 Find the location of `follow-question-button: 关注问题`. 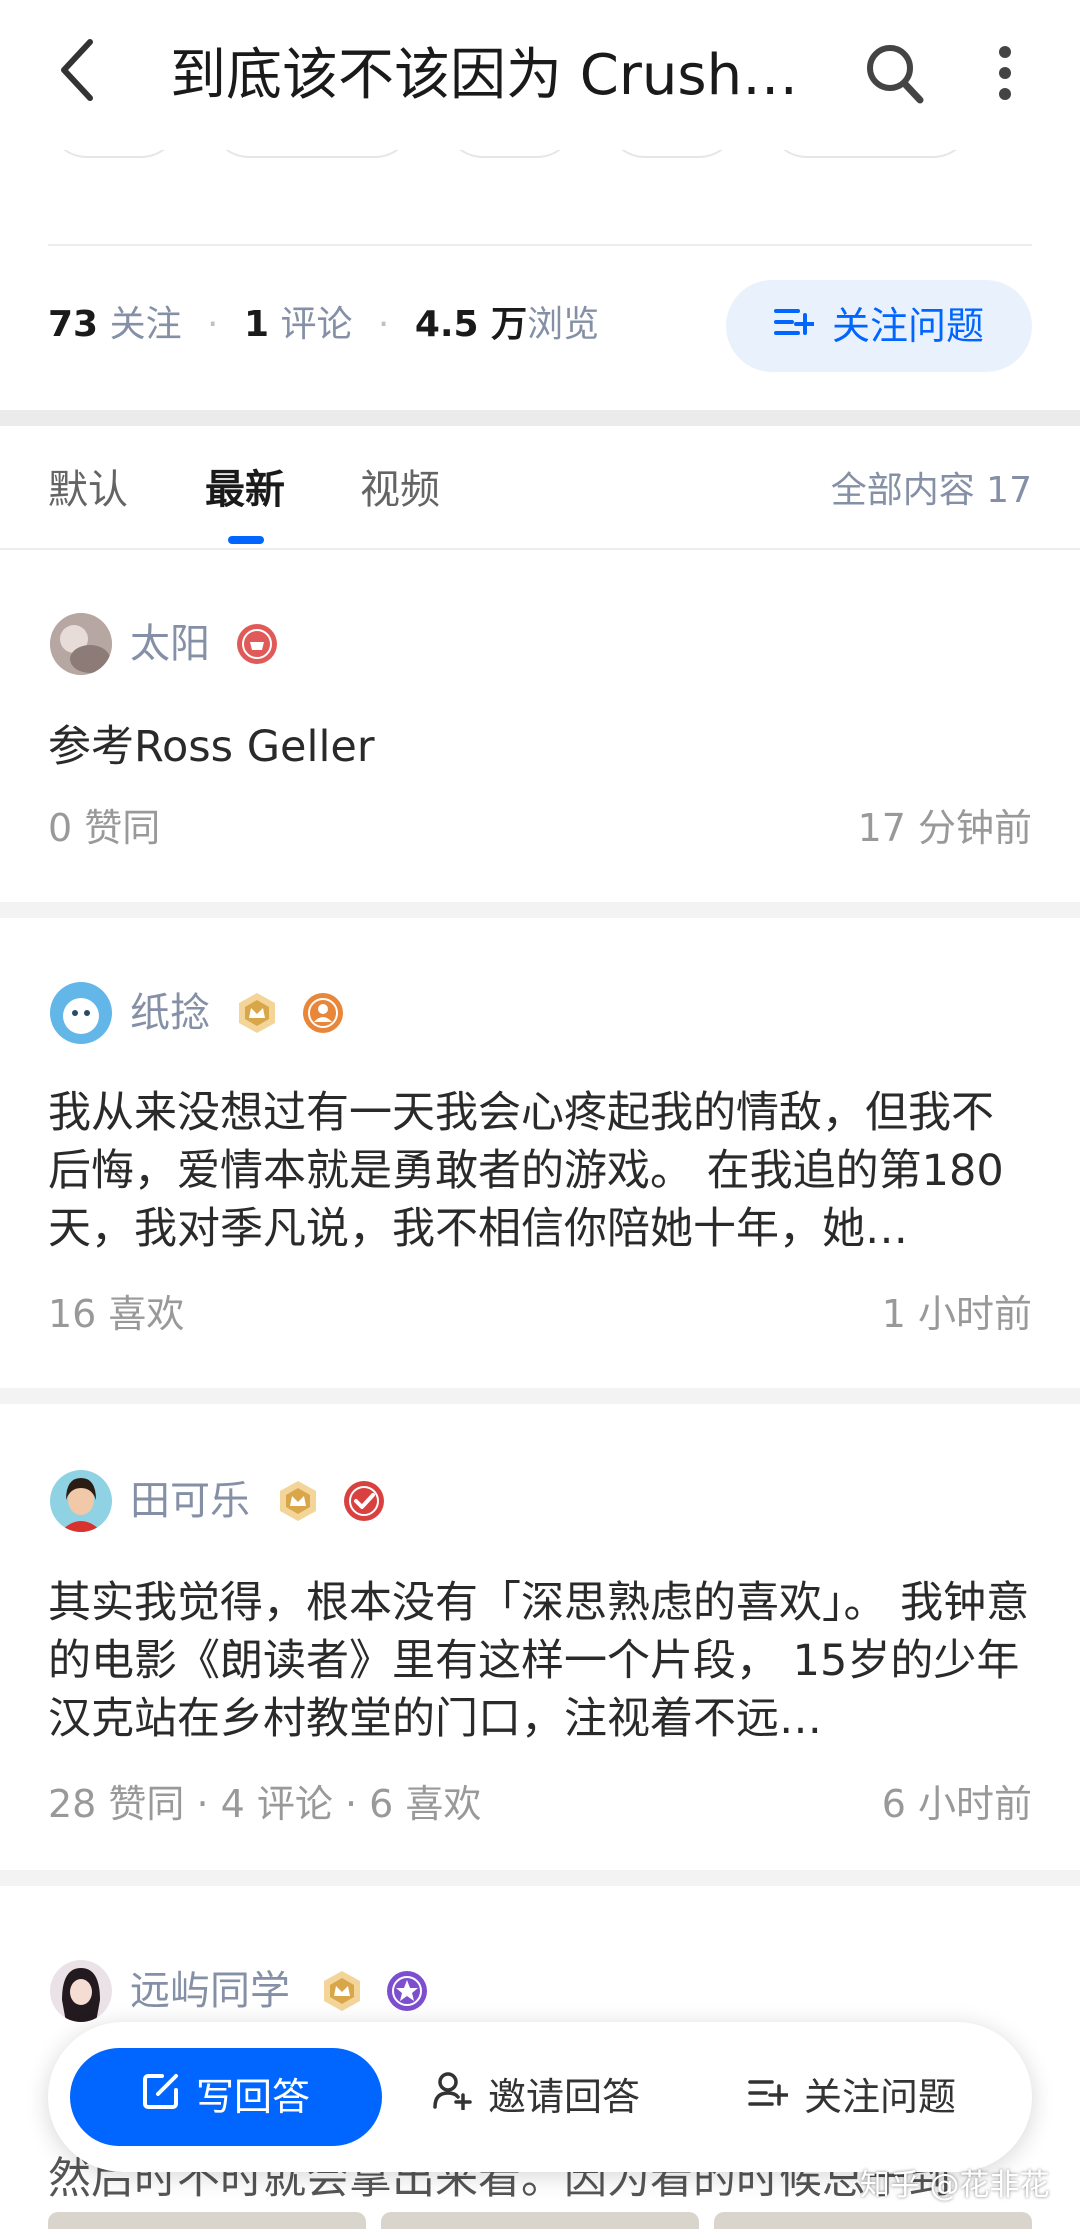

follow-question-button: 关注问题 is located at coordinates (879, 326).